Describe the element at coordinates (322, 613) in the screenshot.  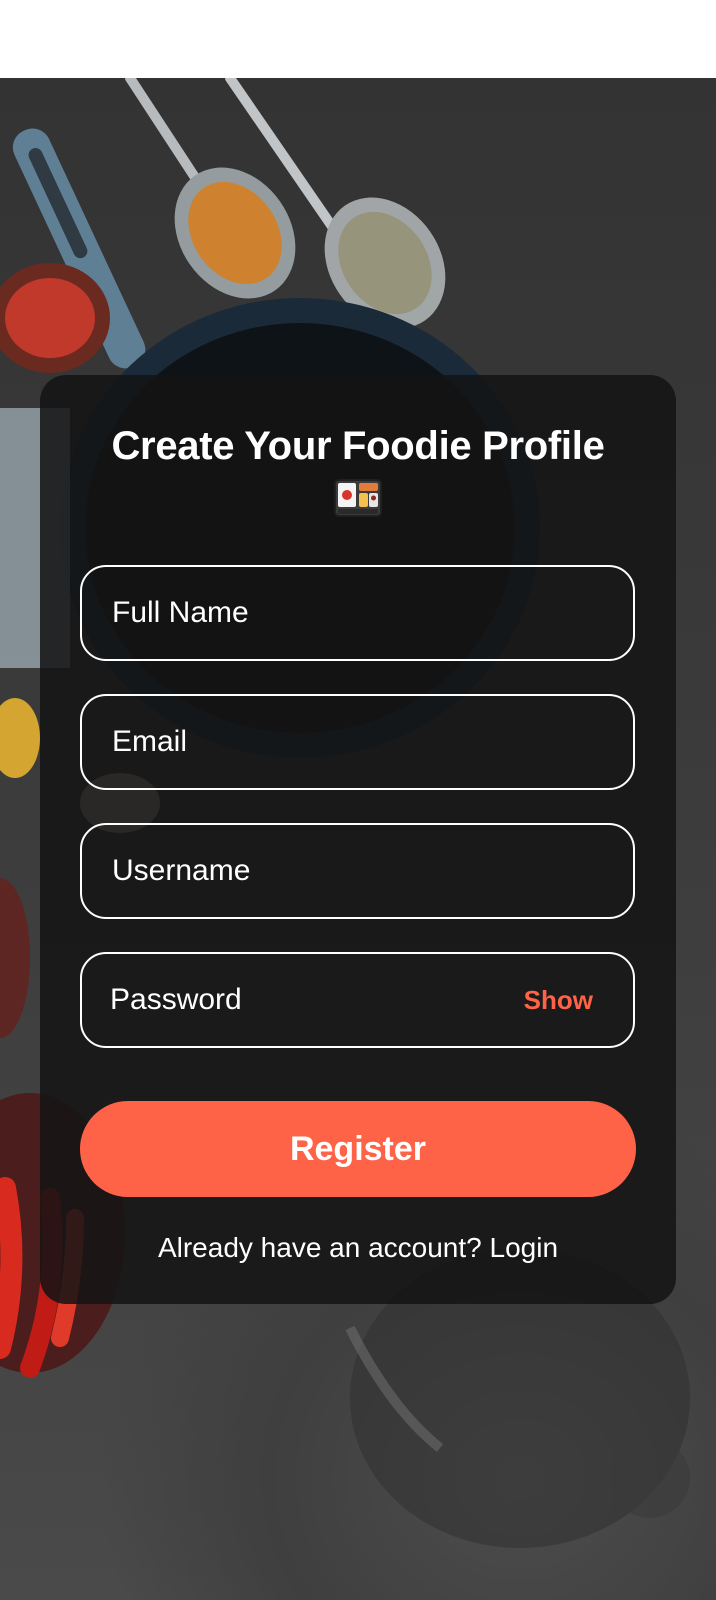
I see `full-name-input` at that location.